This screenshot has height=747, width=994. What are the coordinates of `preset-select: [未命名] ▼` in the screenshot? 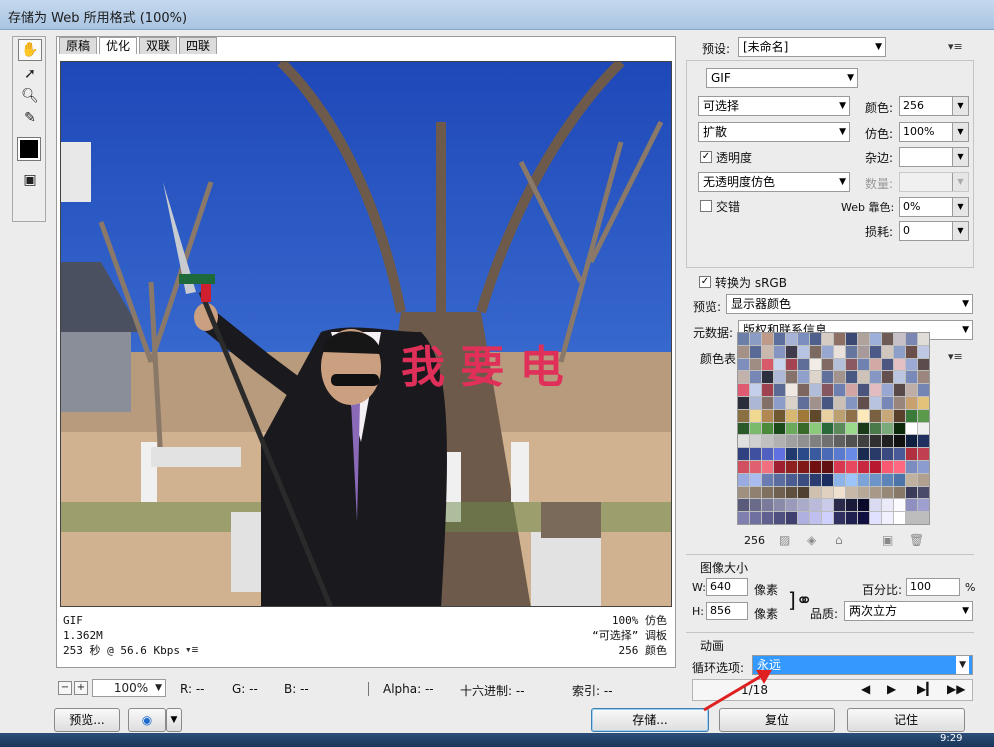 It's located at (812, 47).